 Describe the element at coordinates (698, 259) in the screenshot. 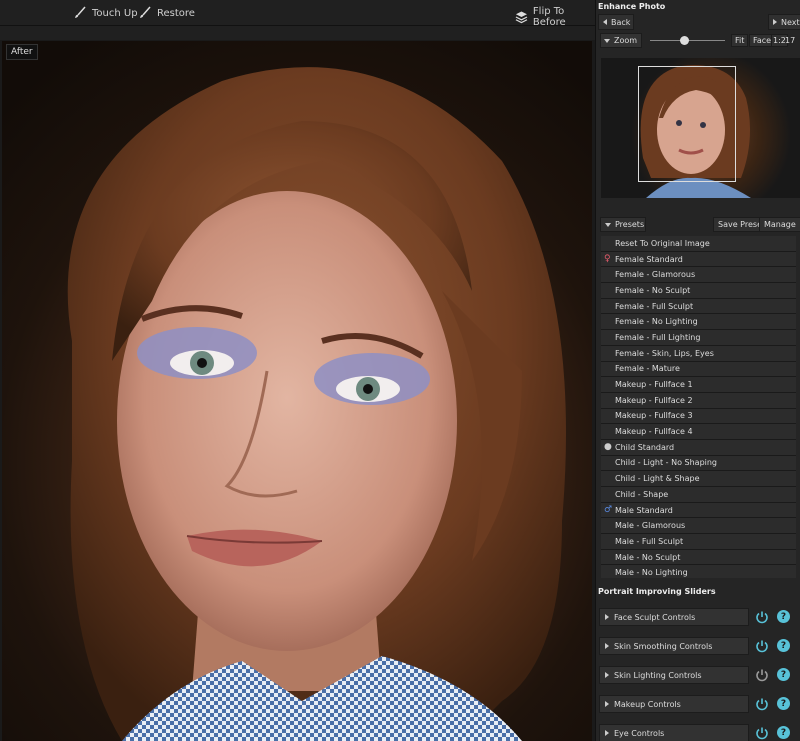

I see `preset-item: ♀ Female Standard` at that location.